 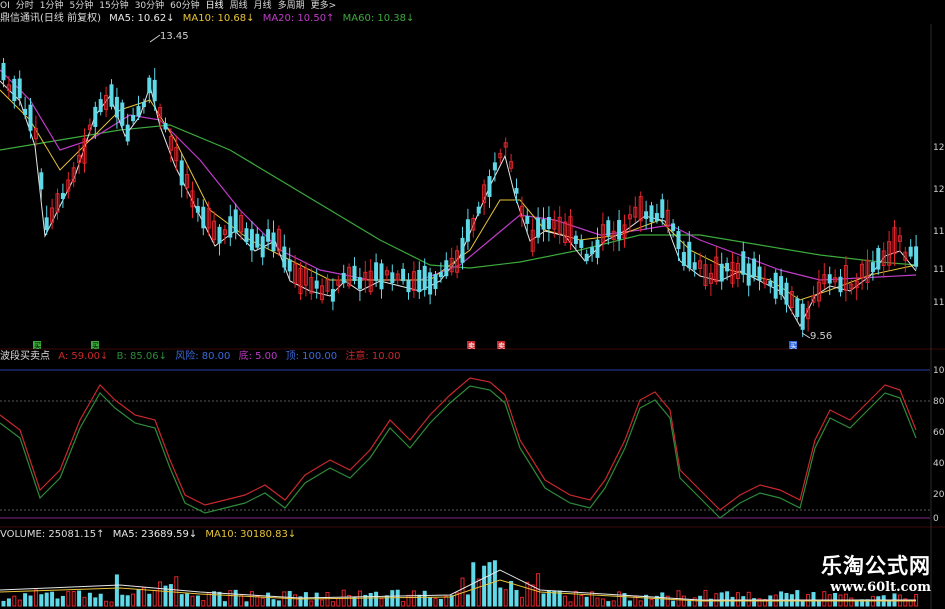 What do you see at coordinates (938, 148) in the screenshot?
I see `price-tick-1: 12` at bounding box center [938, 148].